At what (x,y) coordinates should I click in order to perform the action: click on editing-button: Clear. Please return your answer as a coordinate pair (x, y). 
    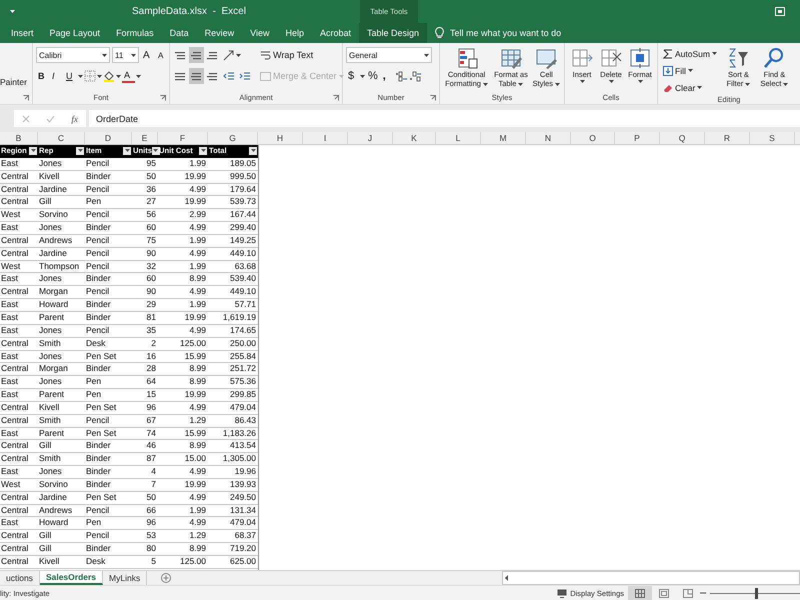
    Looking at the image, I should click on (690, 87).